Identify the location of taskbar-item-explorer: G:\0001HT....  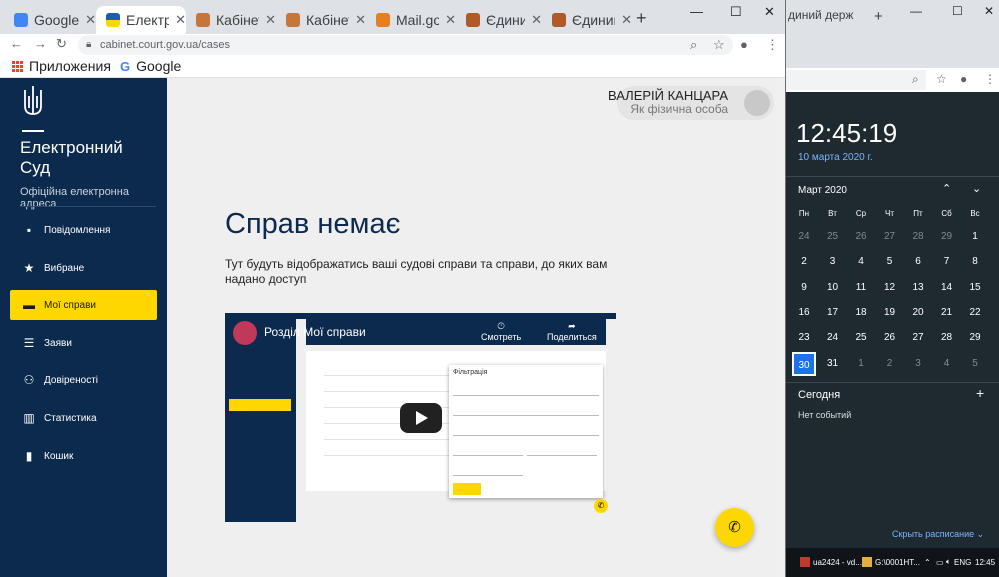
(891, 562).